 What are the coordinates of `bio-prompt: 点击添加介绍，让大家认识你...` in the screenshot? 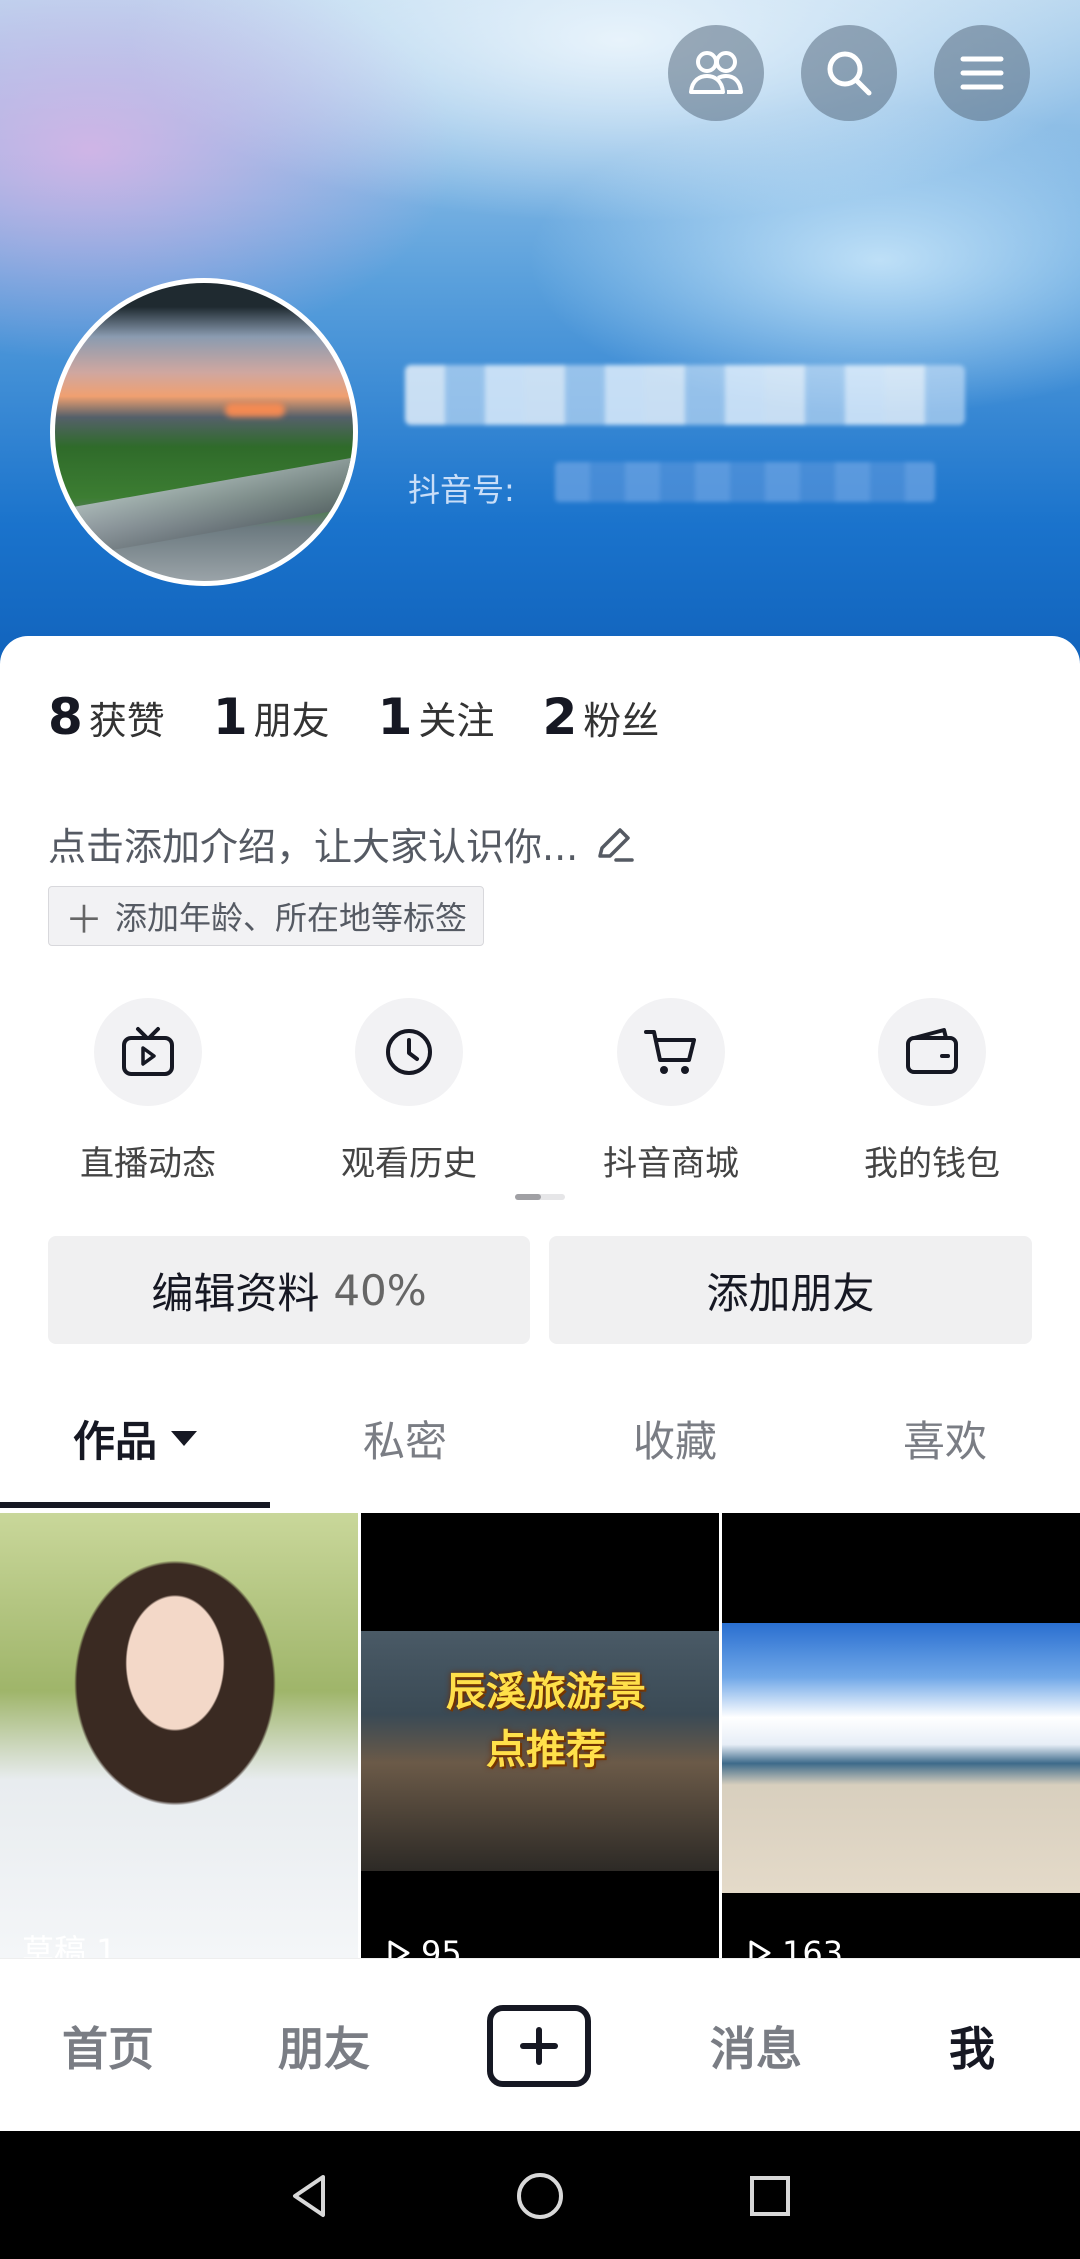 It's located at (342, 843).